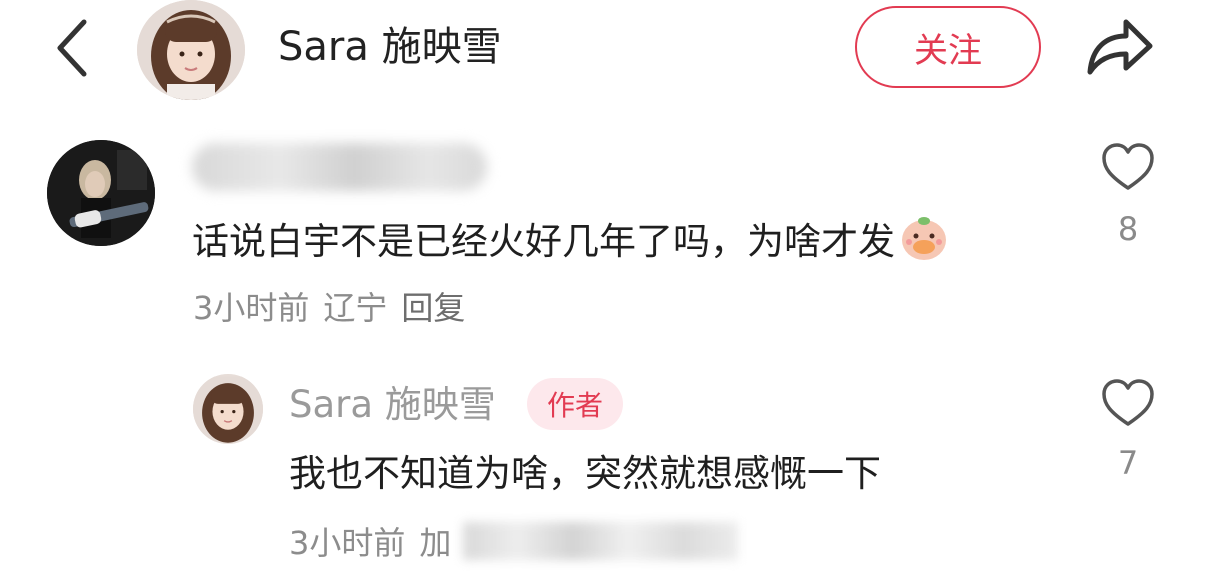  I want to click on reply-author-name: Sara 施映雪, so click(392, 405).